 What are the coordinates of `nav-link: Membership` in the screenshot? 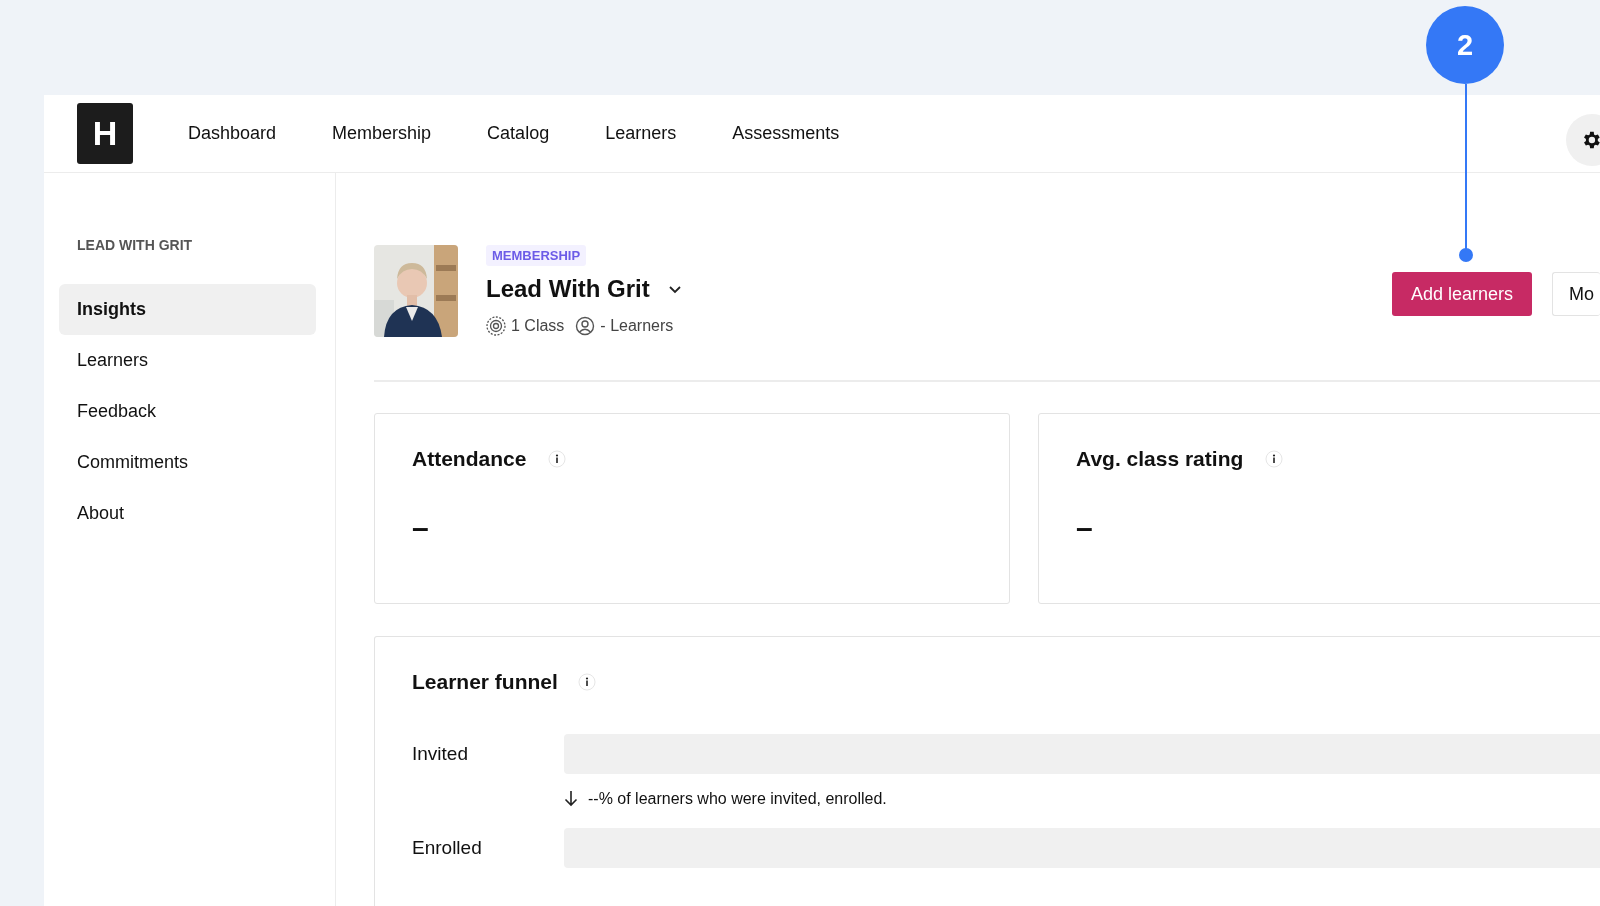 It's located at (382, 133).